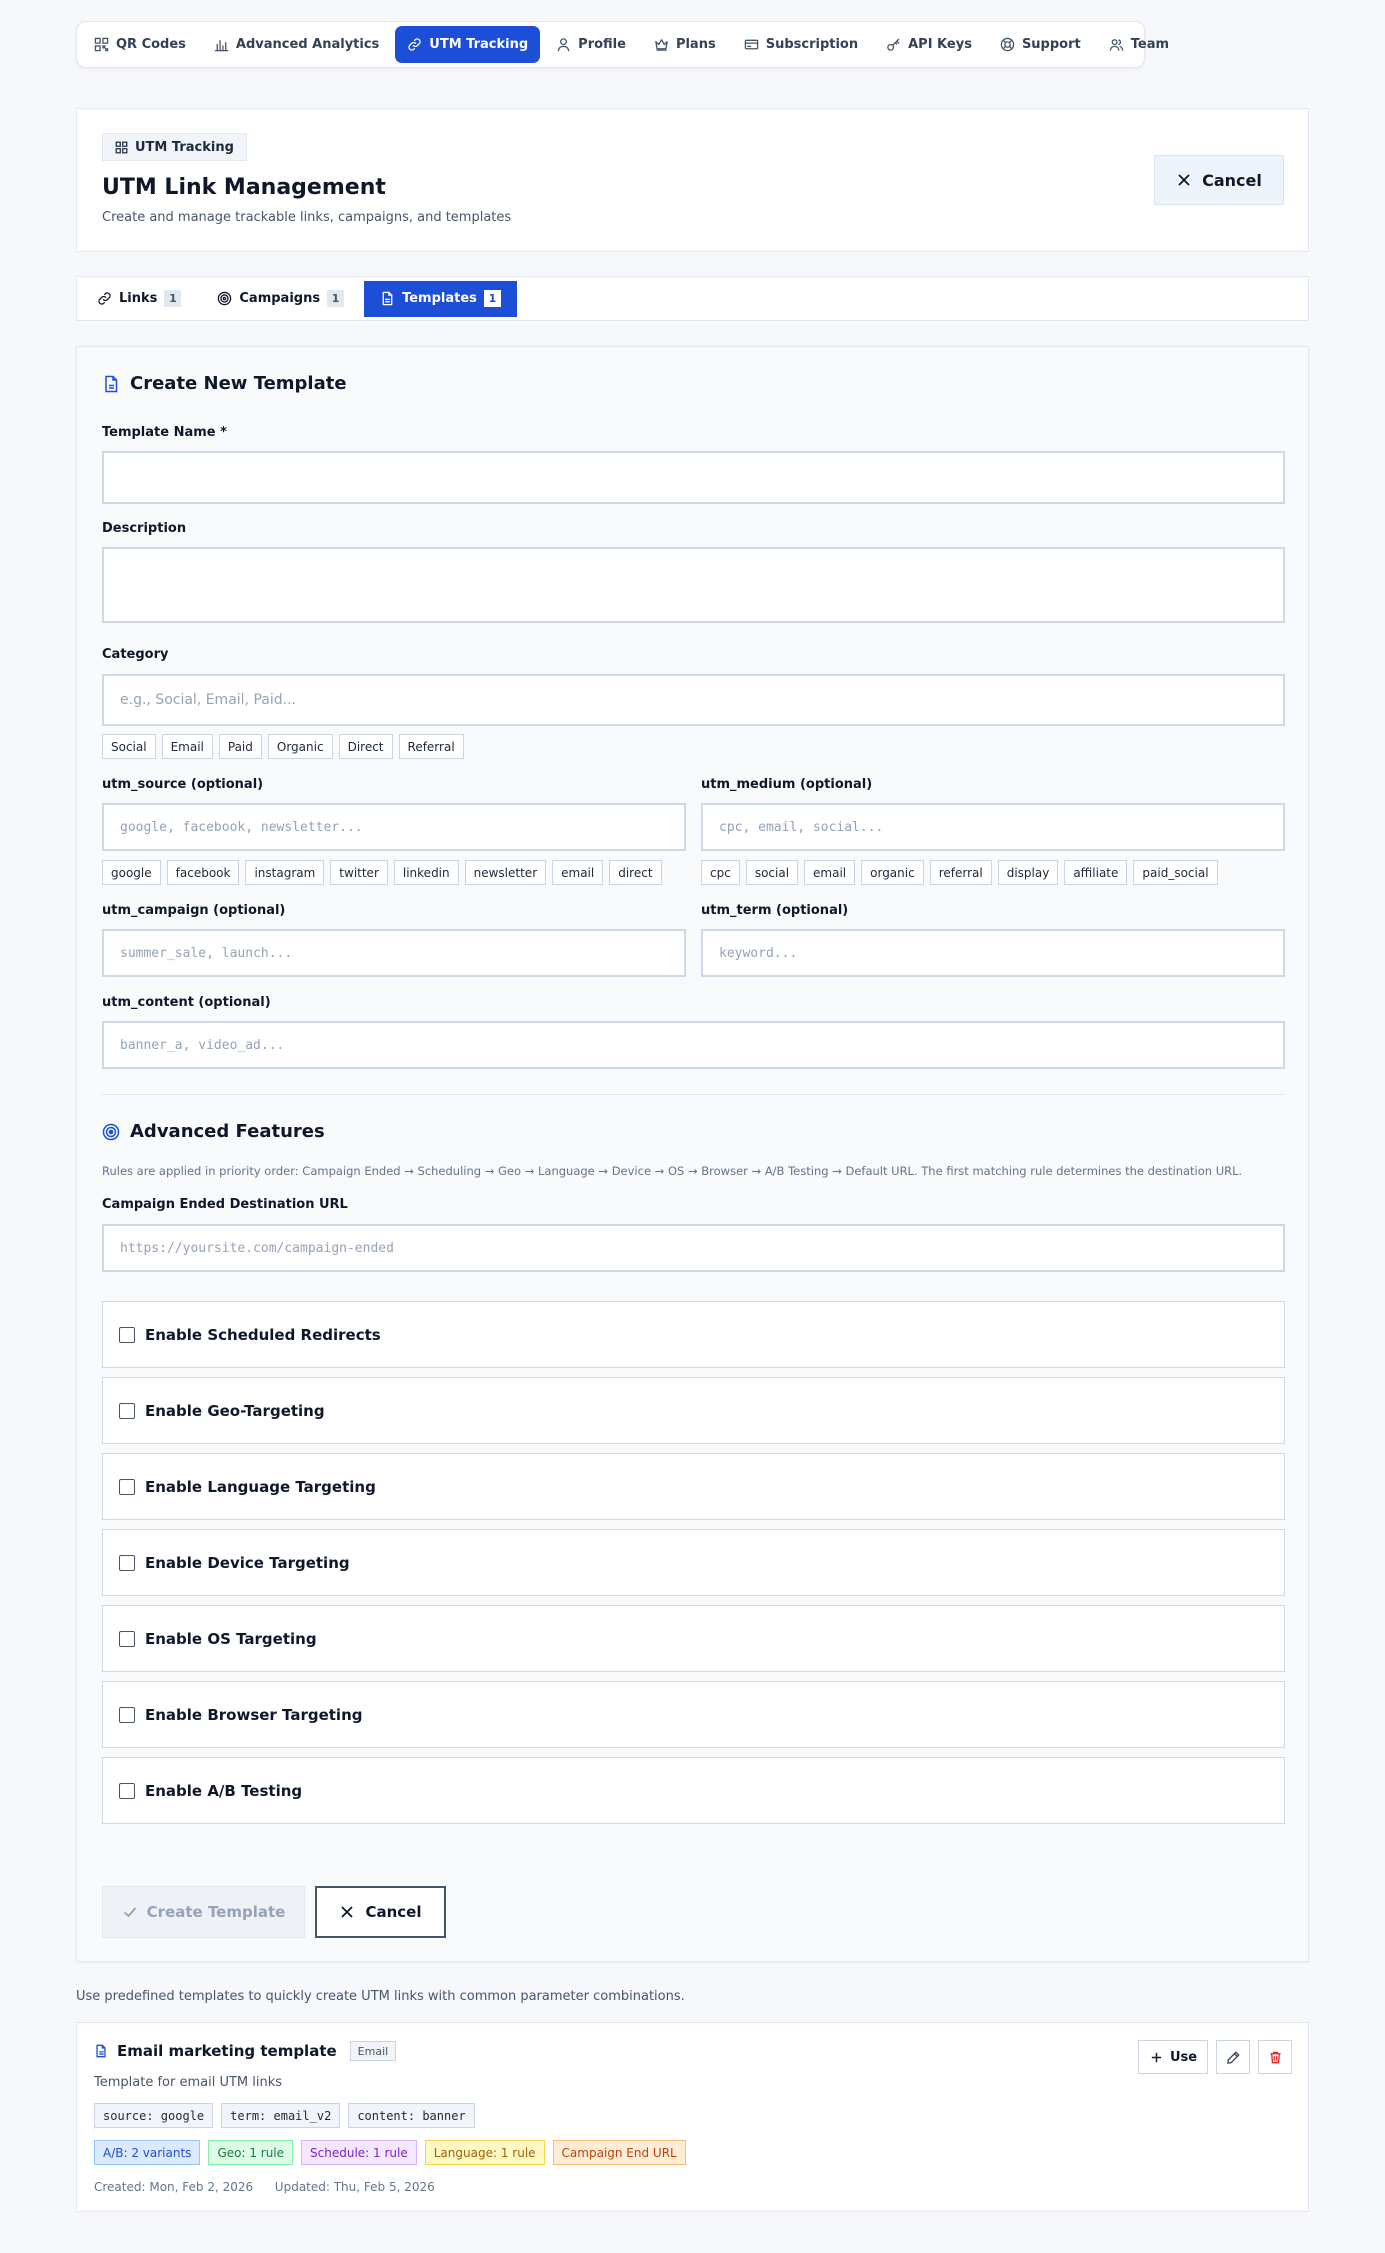 This screenshot has height=2253, width=1385. I want to click on nav-label: Plans, so click(695, 44).